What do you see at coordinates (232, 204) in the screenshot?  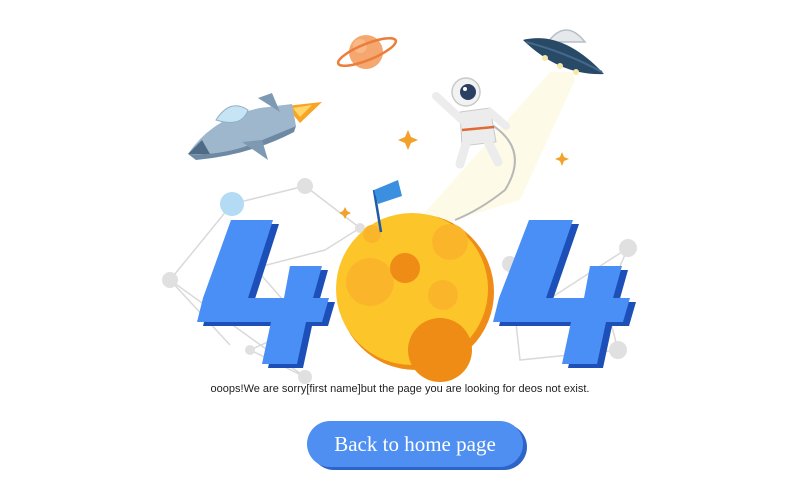 I see `small-planet-icon` at bounding box center [232, 204].